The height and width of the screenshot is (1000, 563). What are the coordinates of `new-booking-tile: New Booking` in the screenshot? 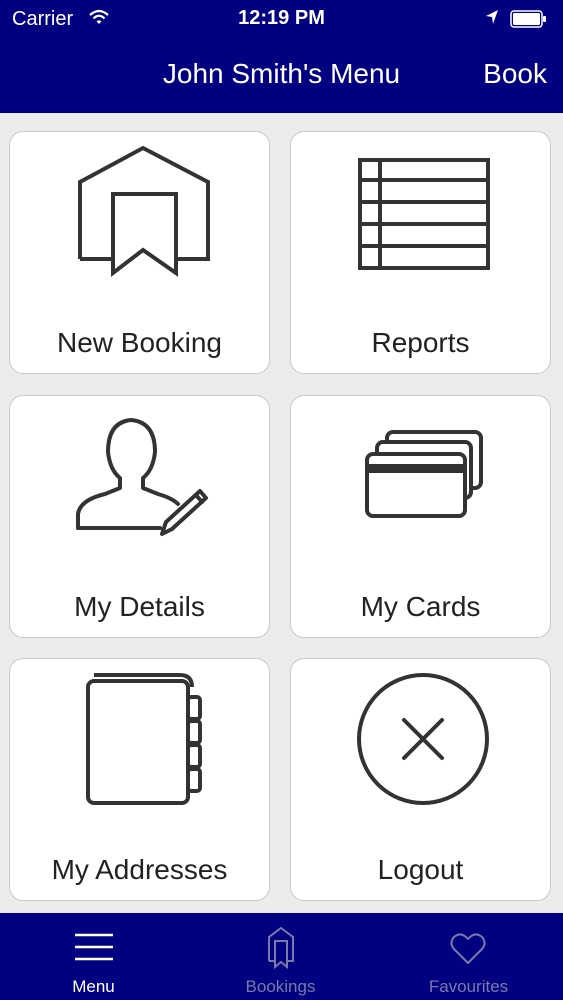 It's located at (139, 252).